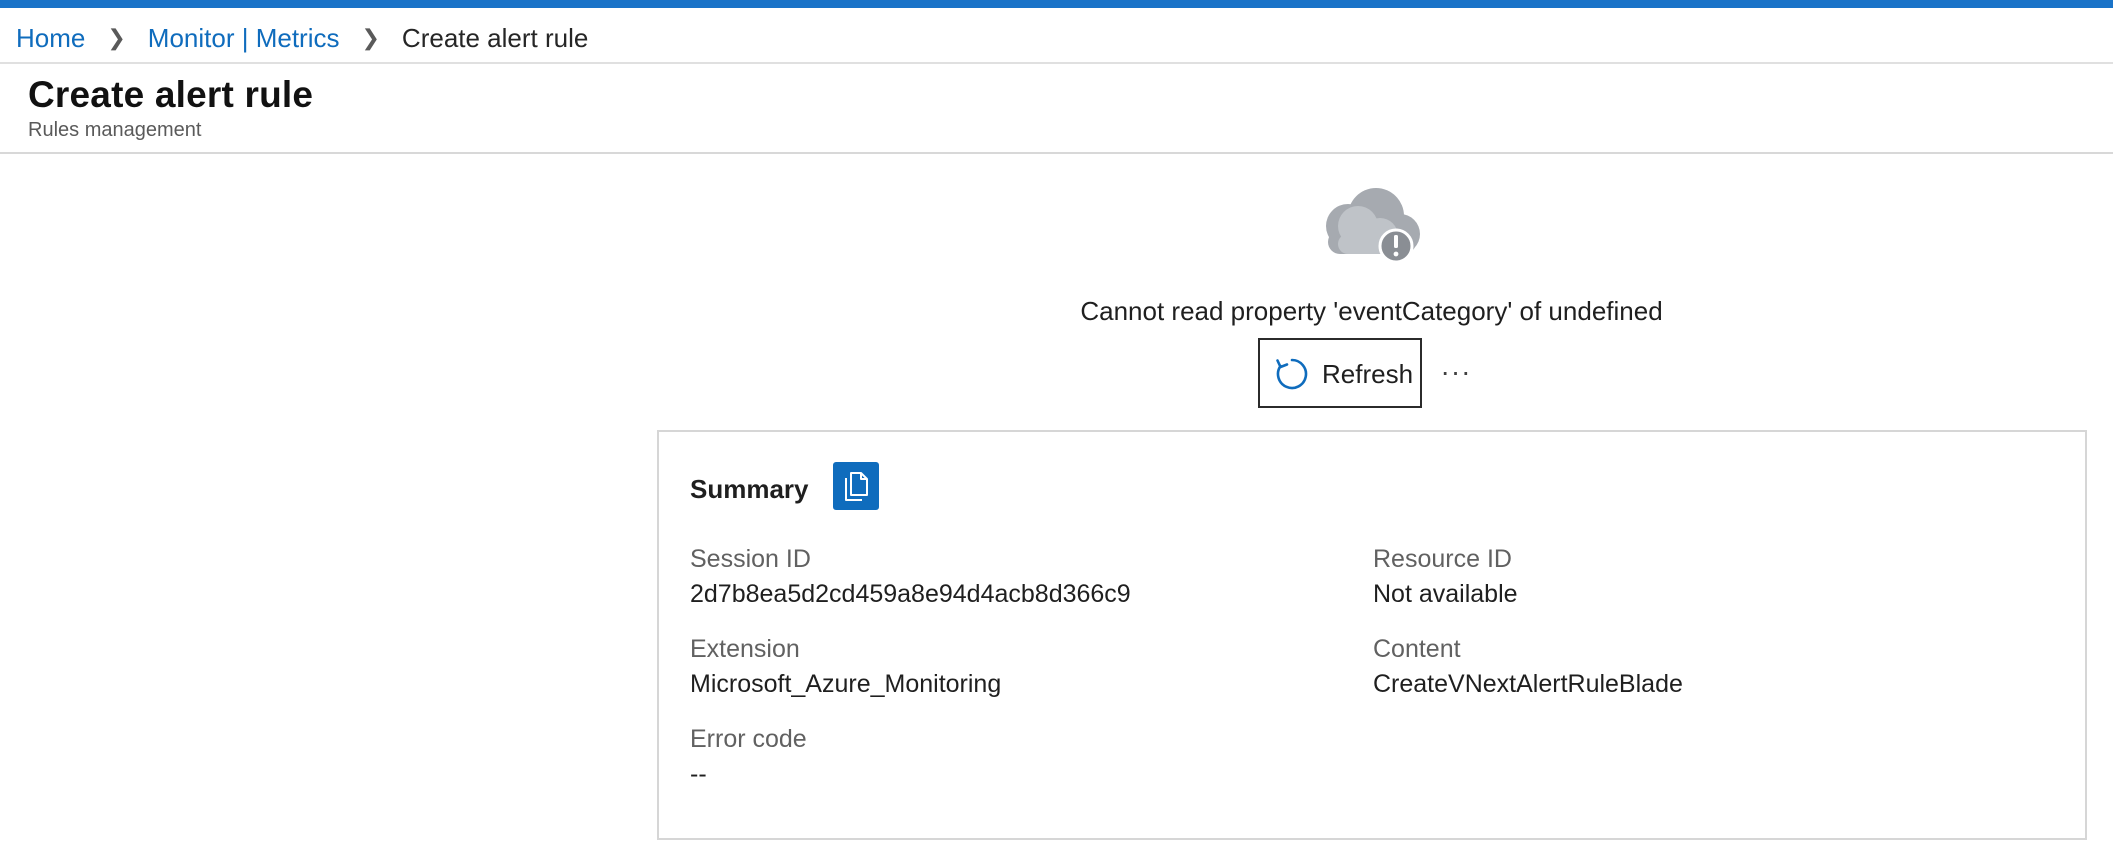  Describe the element at coordinates (115, 130) in the screenshot. I see `page-subtitle: Rules management` at that location.